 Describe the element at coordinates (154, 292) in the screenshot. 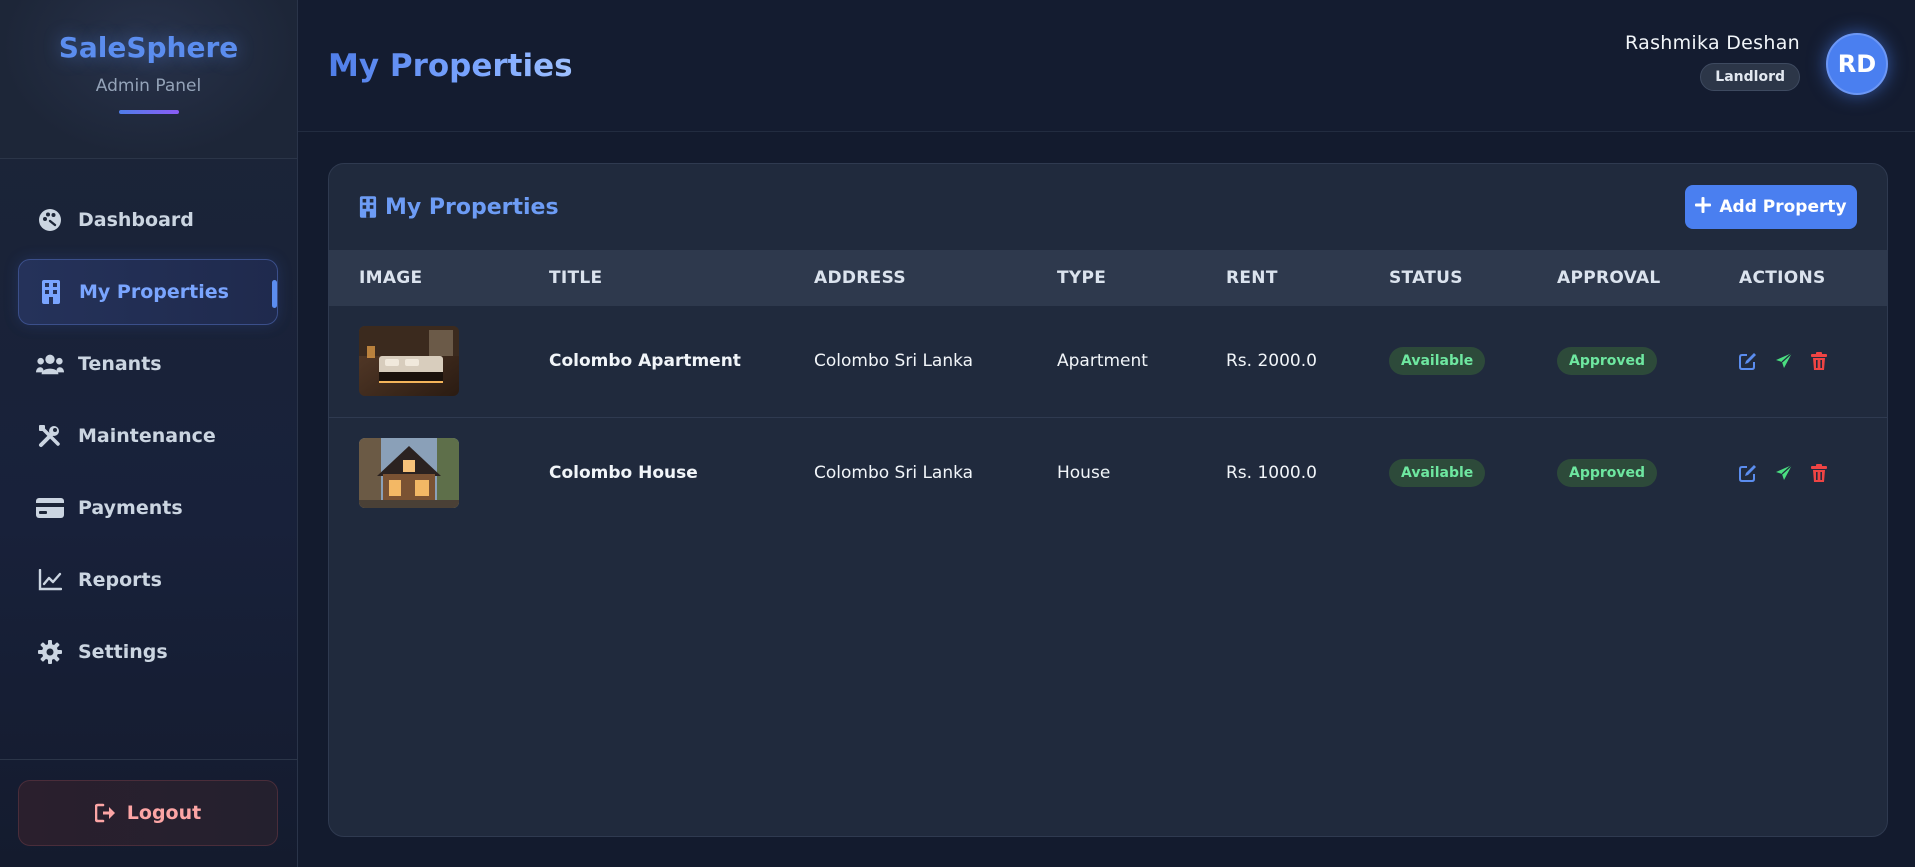

I see `sidebar-item-label: My Properties` at that location.